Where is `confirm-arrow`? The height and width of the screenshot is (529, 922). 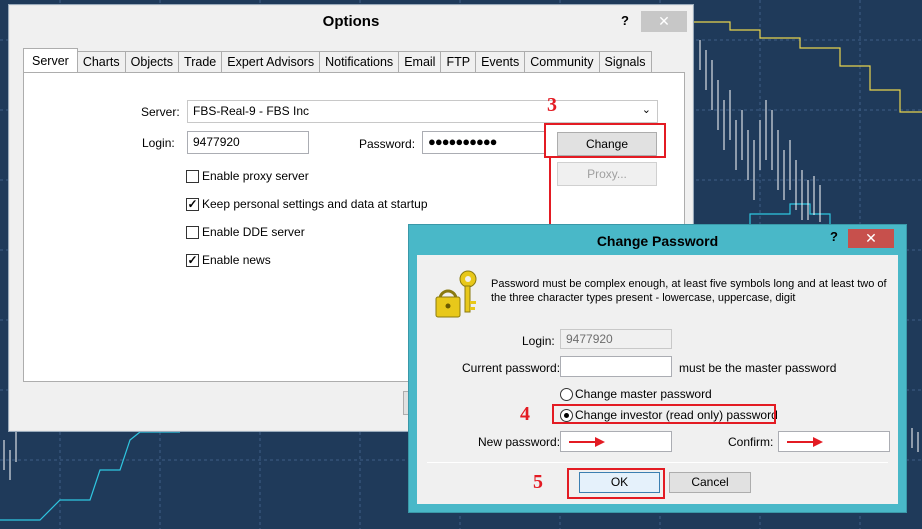 confirm-arrow is located at coordinates (805, 442).